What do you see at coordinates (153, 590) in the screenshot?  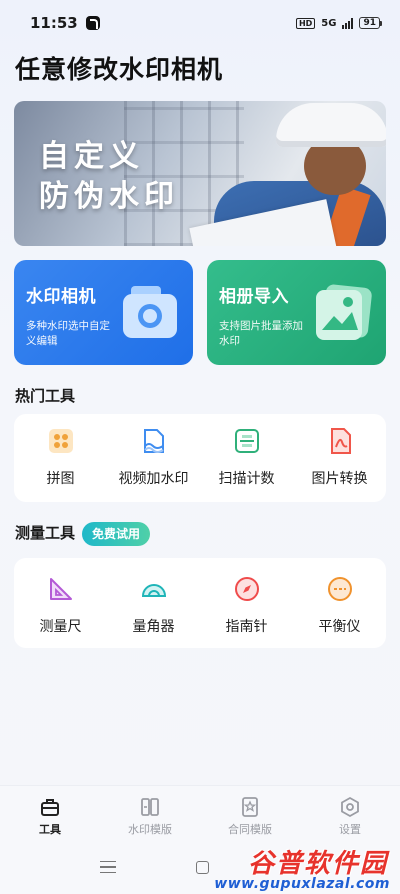 I see `protractor-icon` at bounding box center [153, 590].